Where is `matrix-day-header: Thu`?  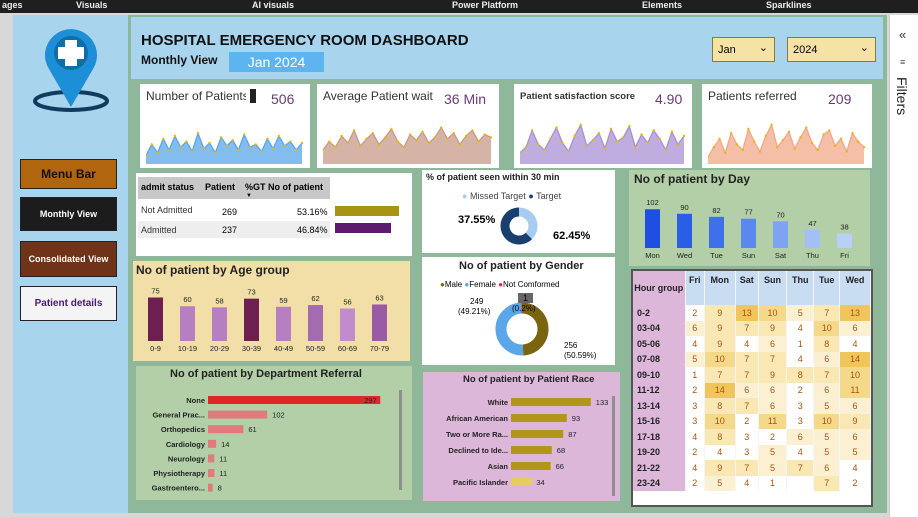
matrix-day-header: Thu is located at coordinates (800, 288).